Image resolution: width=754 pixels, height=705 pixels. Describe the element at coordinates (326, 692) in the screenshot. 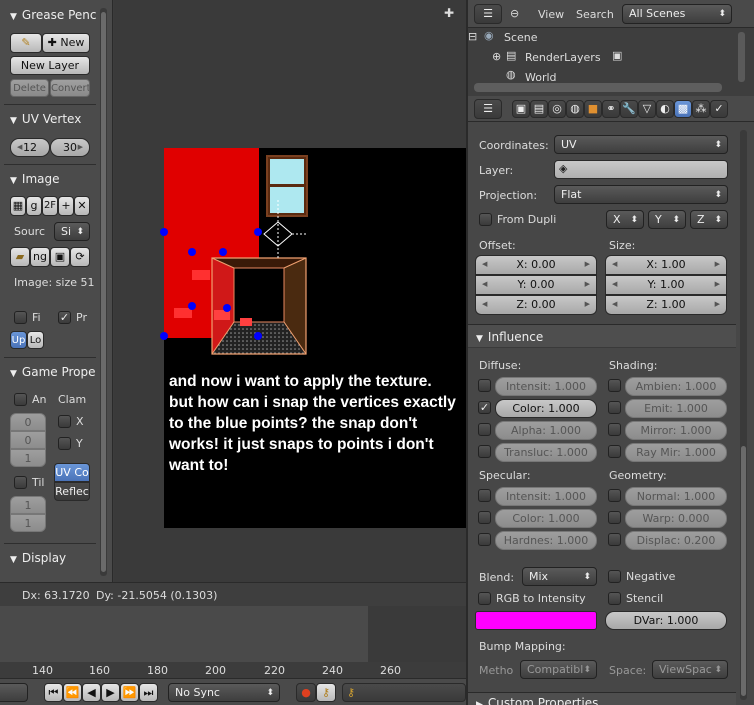

I see `keying-set-button: ⚷` at that location.